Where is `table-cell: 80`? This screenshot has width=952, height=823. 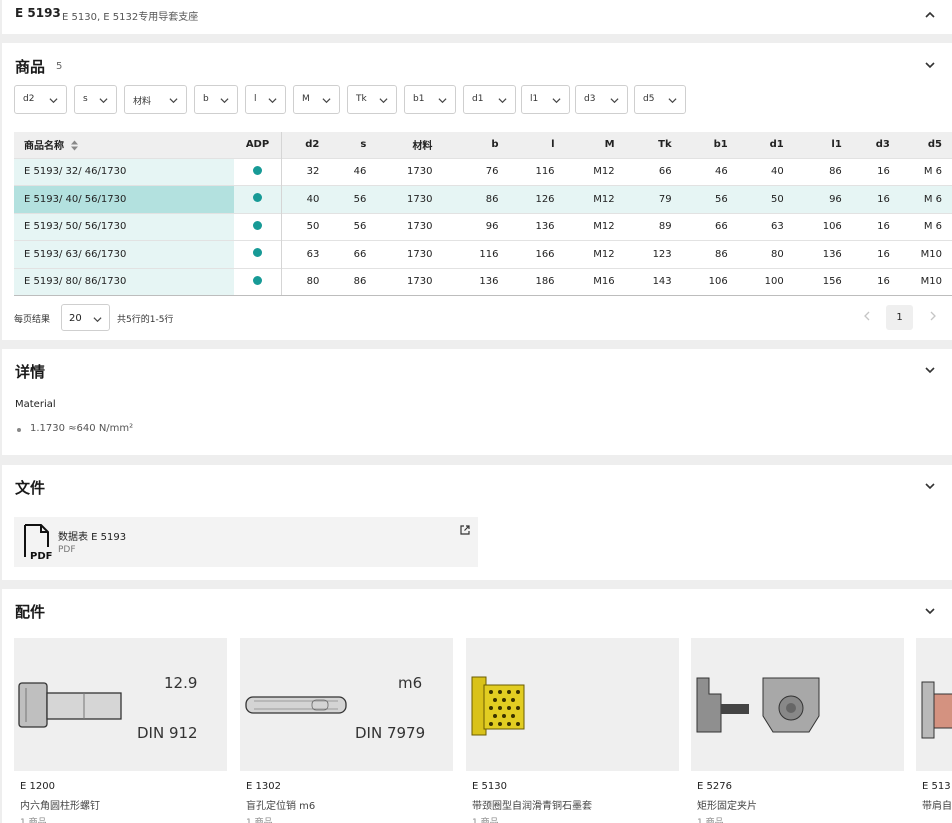 table-cell: 80 is located at coordinates (765, 254).